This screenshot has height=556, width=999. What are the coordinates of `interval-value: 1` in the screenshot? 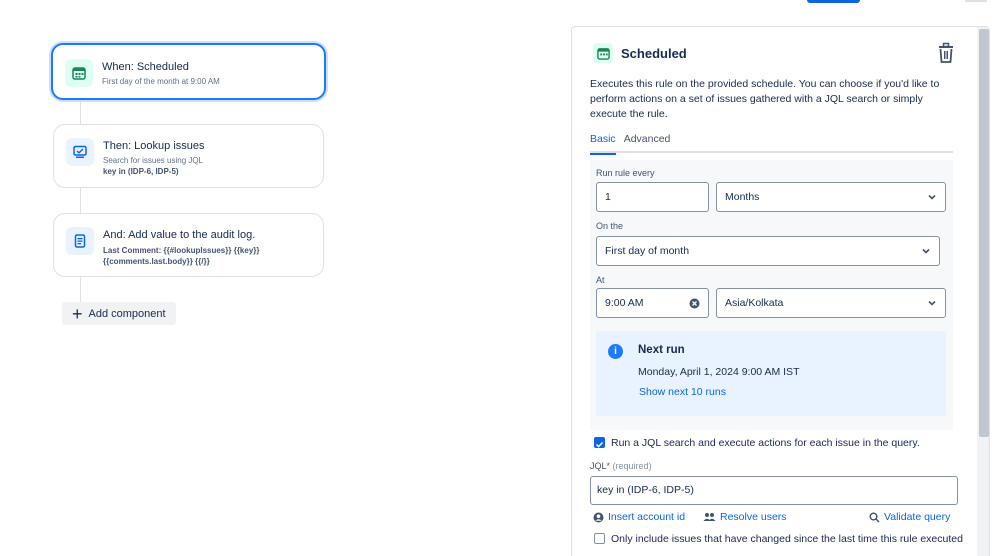 It's located at (608, 197).